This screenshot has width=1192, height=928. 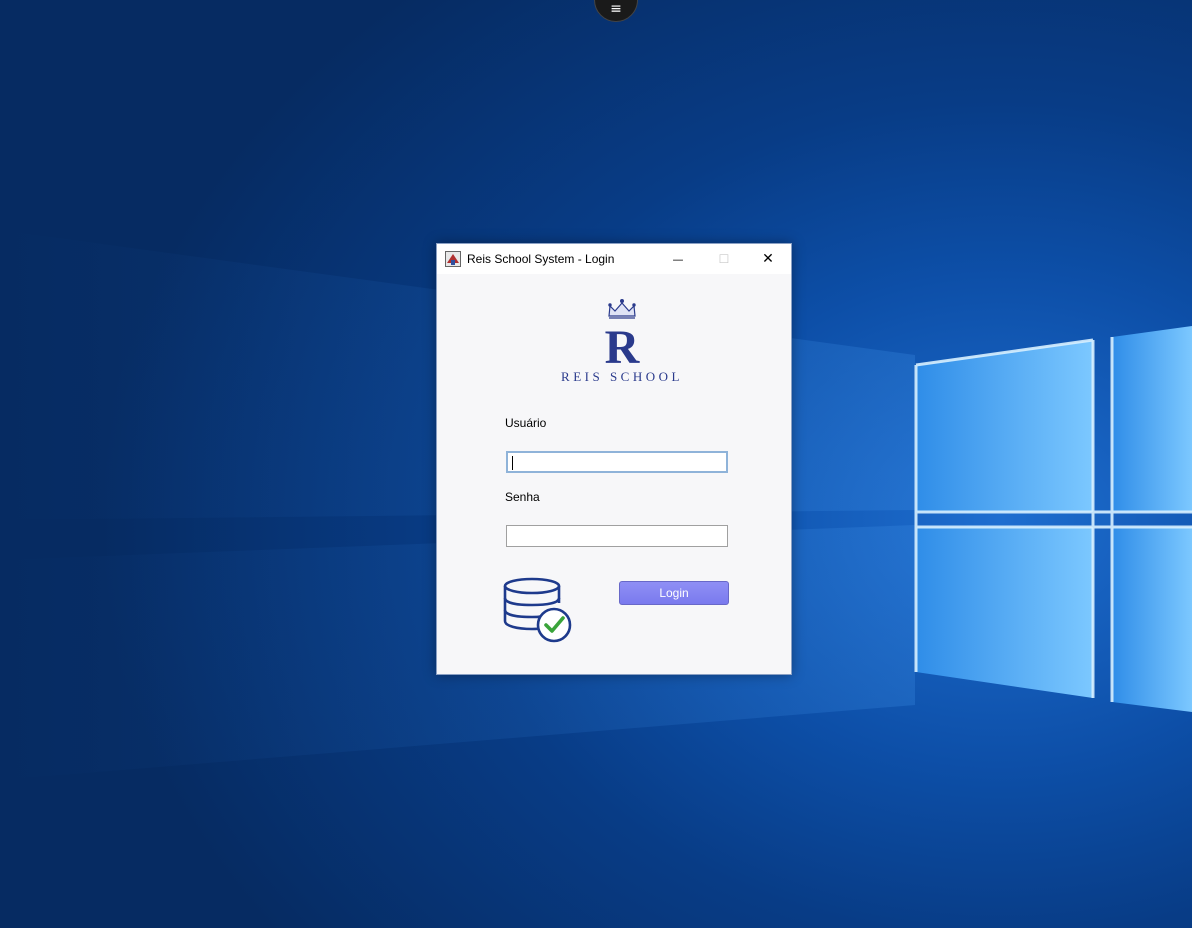 I want to click on minimize-icon: —, so click(x=678, y=259).